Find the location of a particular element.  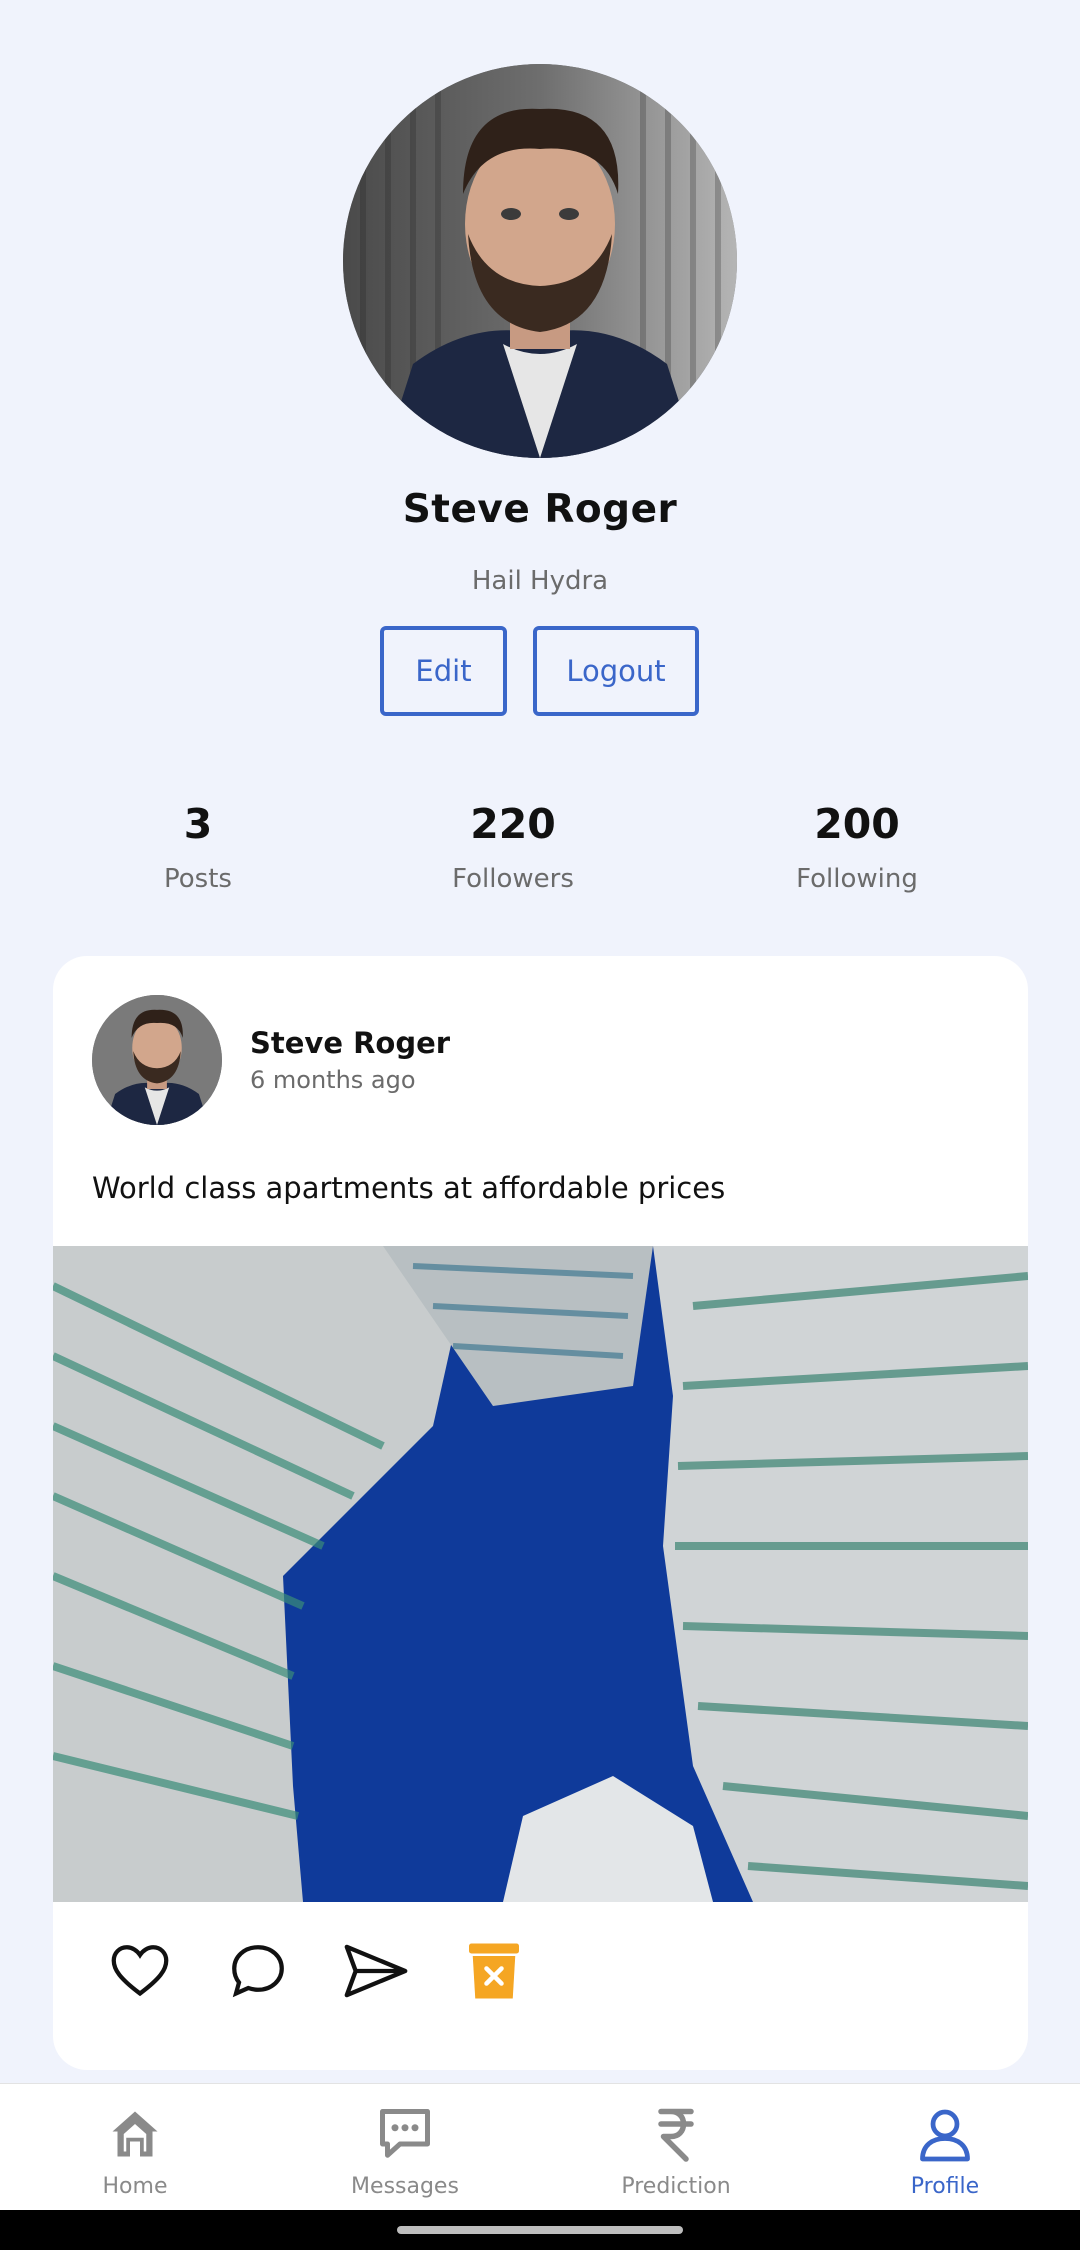

delete-button is located at coordinates (494, 1971).